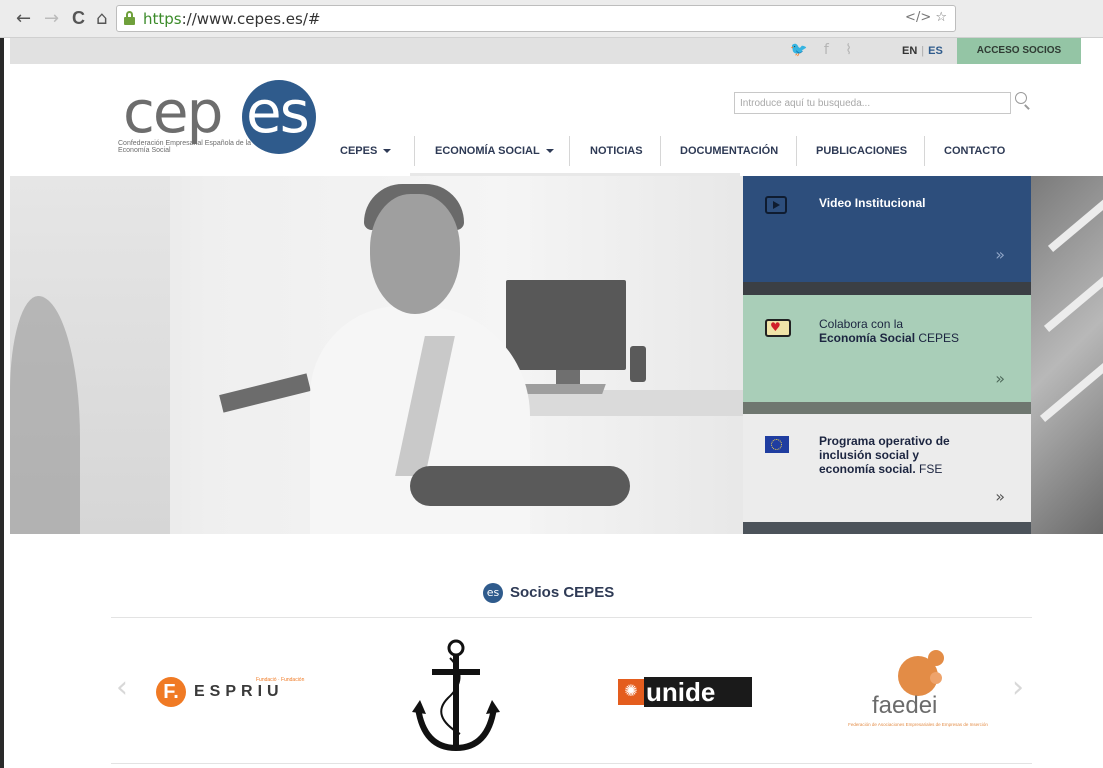 Image resolution: width=1103 pixels, height=768 pixels. I want to click on home-button: ⌂, so click(101, 18).